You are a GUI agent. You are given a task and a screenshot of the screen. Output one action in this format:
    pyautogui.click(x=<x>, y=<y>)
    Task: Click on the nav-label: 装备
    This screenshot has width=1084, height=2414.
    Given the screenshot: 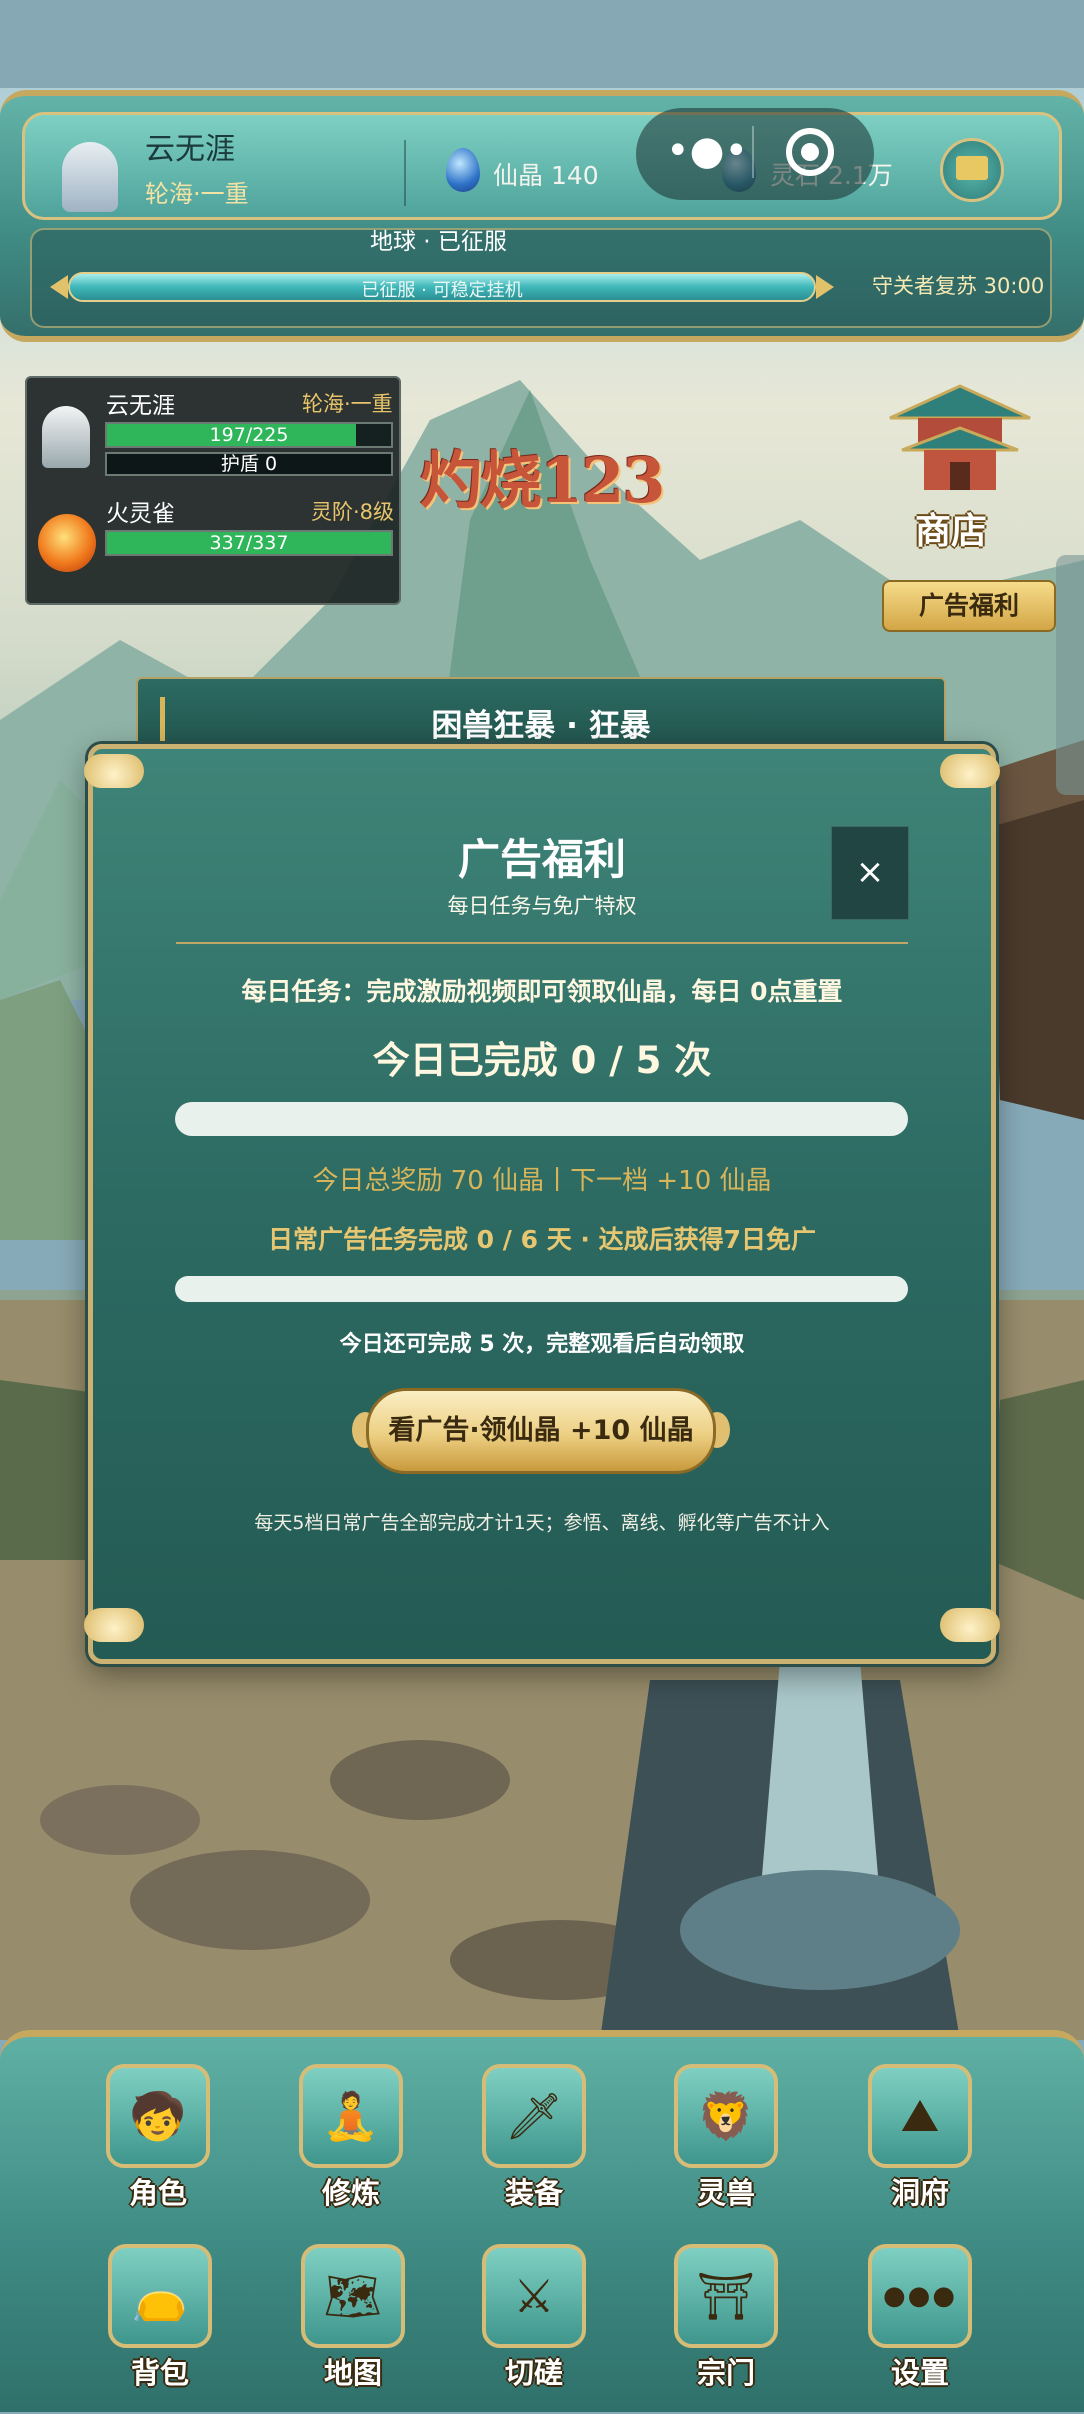 What is the action you would take?
    pyautogui.click(x=533, y=2193)
    